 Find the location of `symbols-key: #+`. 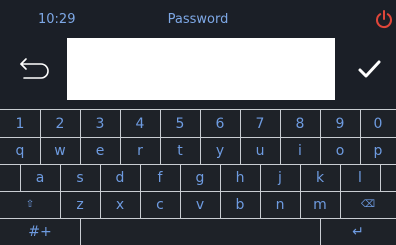

symbols-key: #+ is located at coordinates (40, 231).